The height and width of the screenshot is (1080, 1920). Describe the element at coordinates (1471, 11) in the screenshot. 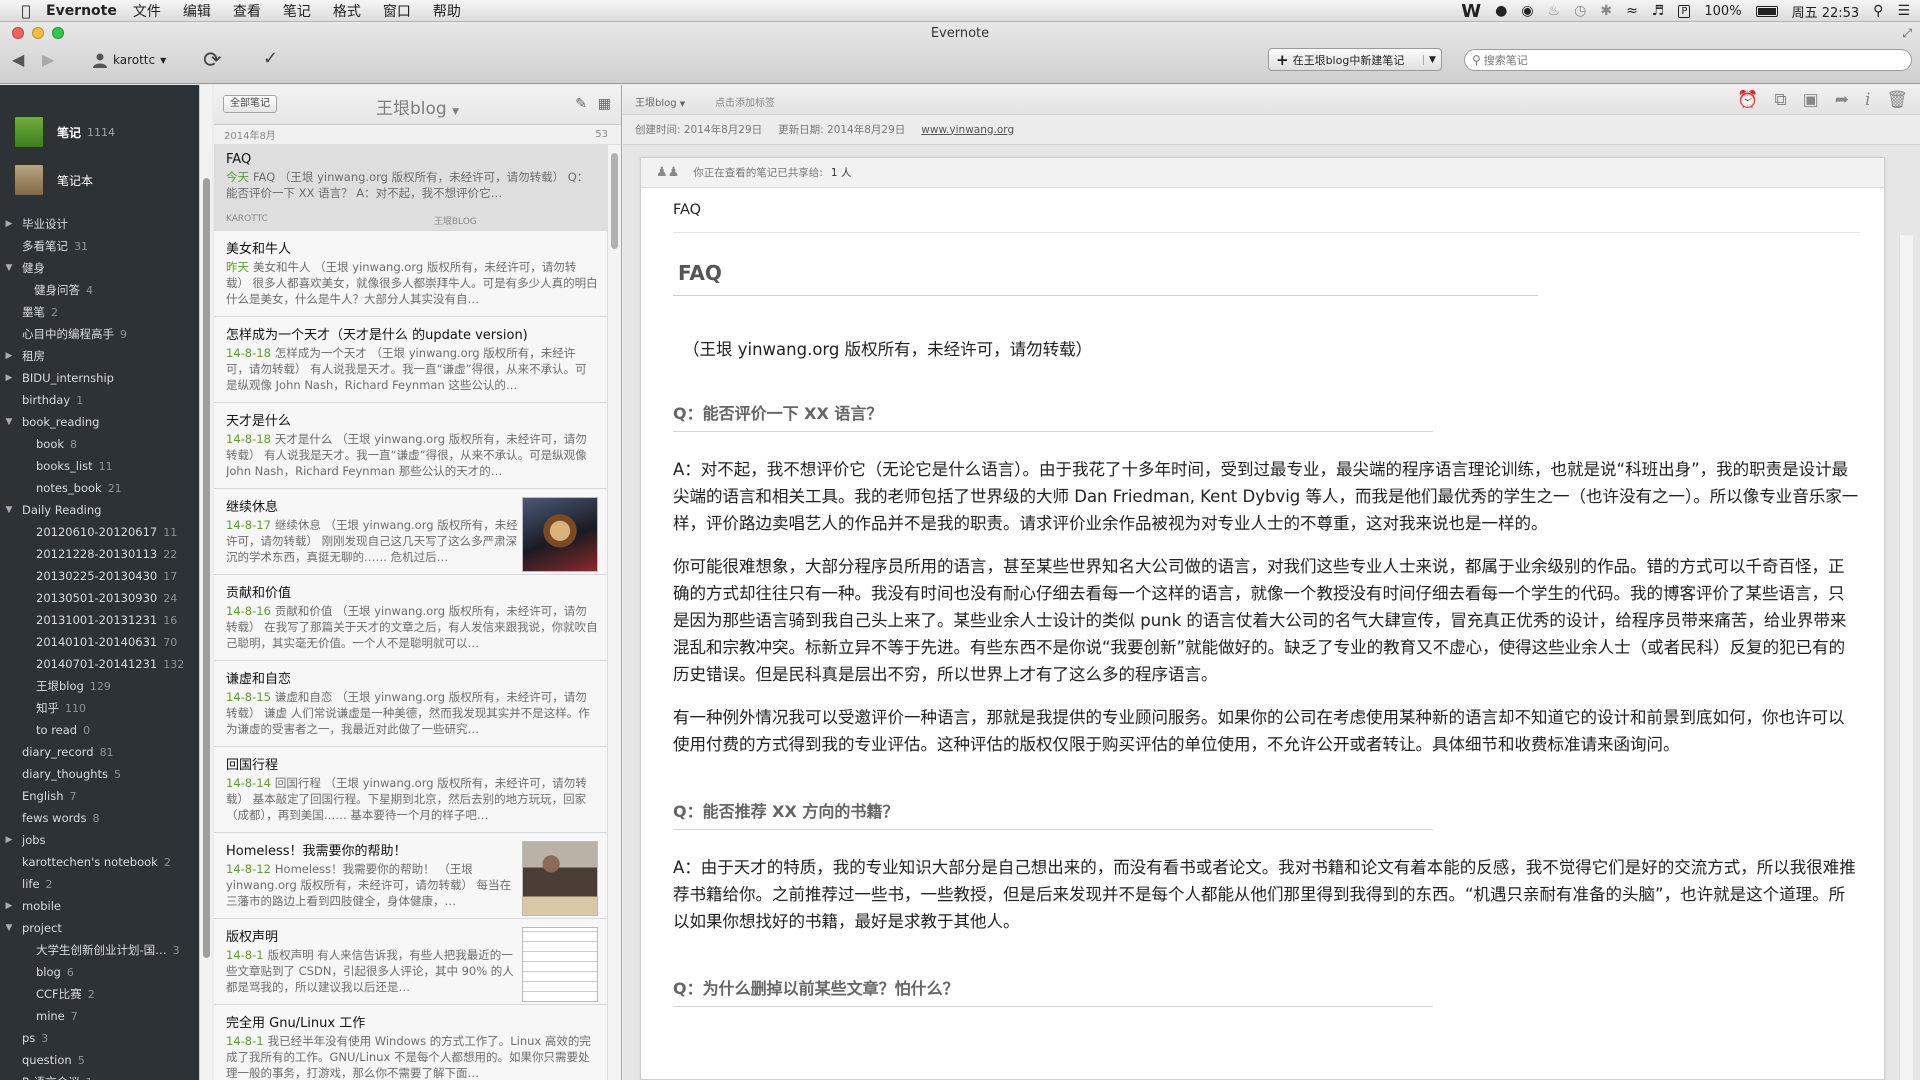

I see `w-status-icon: W` at that location.